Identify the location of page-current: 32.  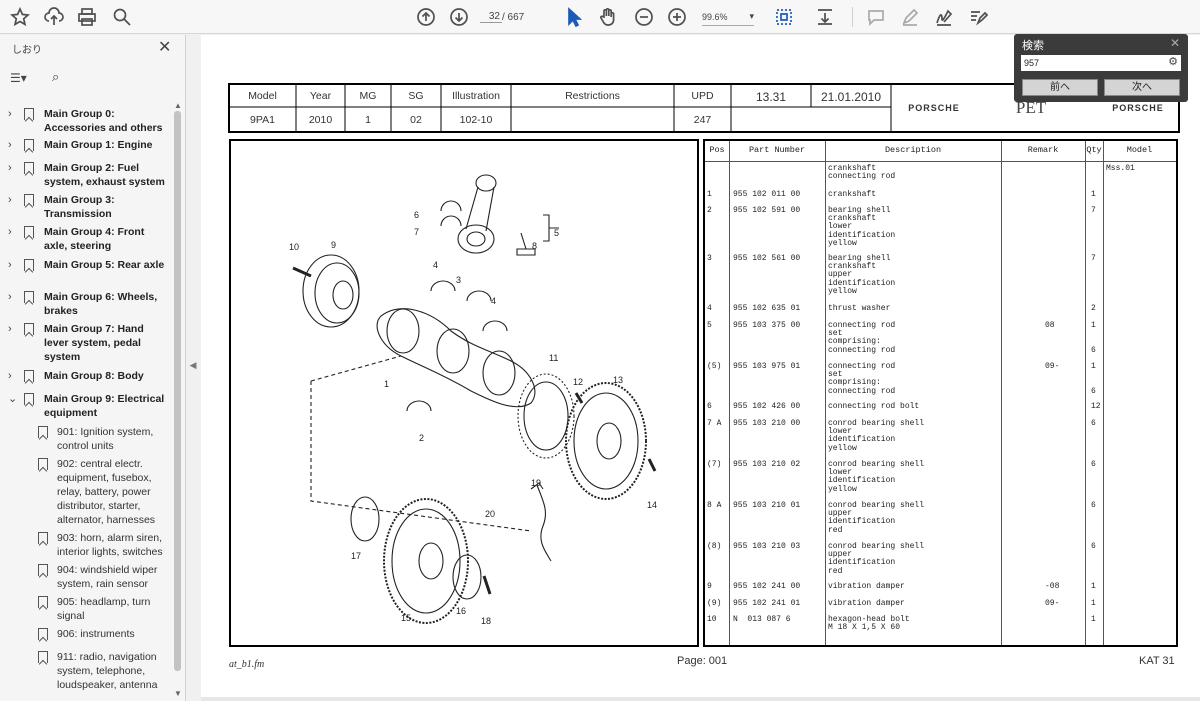
(491, 17).